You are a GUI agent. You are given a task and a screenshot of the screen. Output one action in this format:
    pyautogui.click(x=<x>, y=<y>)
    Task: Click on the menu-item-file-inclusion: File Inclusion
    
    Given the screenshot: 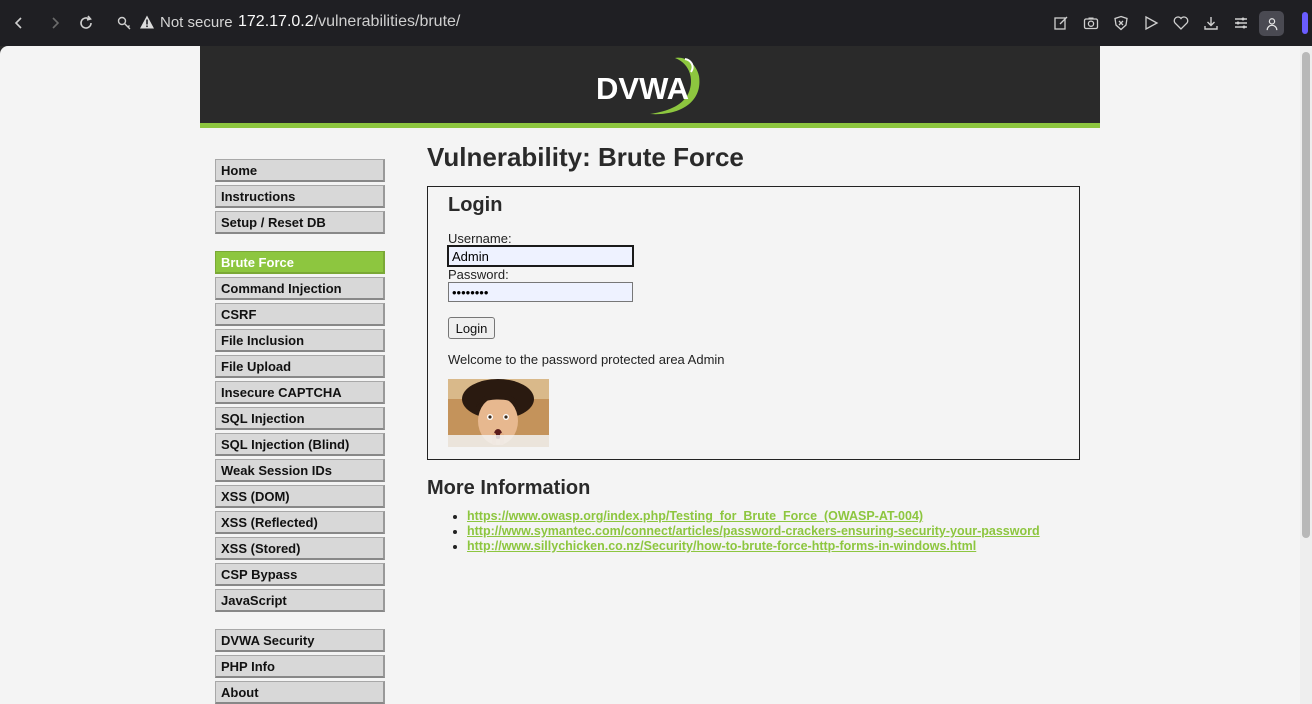 What is the action you would take?
    pyautogui.click(x=300, y=340)
    